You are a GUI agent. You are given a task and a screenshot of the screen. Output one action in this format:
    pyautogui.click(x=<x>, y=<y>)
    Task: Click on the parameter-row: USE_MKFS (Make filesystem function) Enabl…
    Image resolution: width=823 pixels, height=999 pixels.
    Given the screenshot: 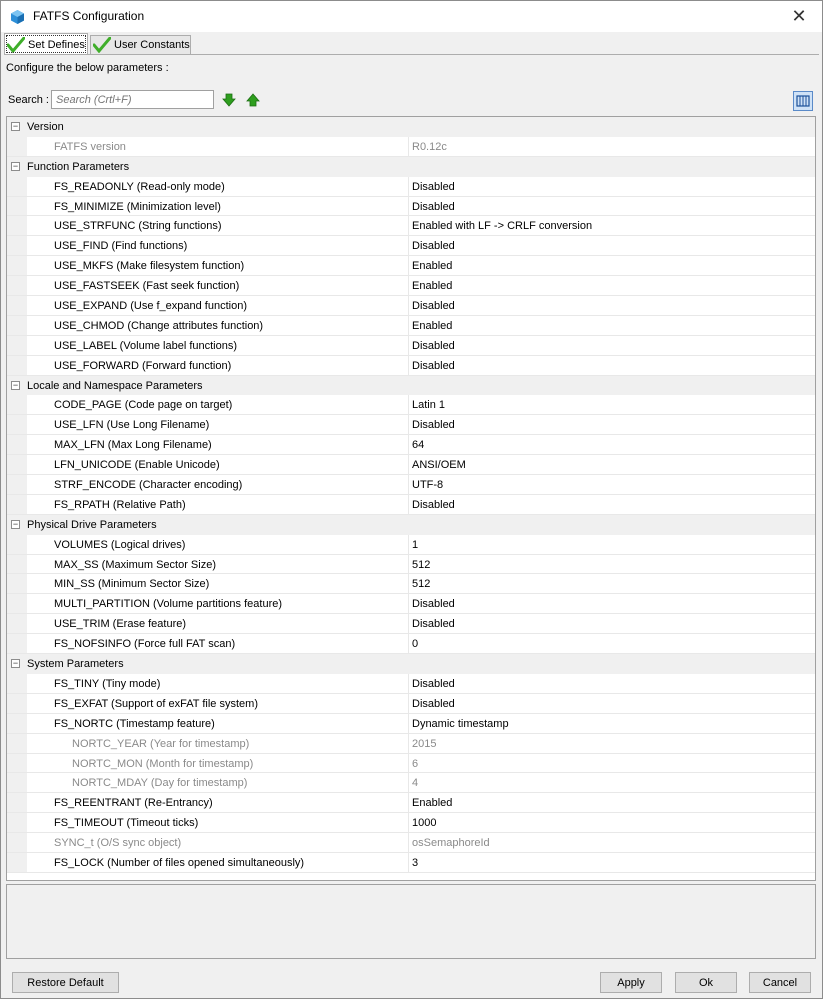 What is the action you would take?
    pyautogui.click(x=411, y=266)
    